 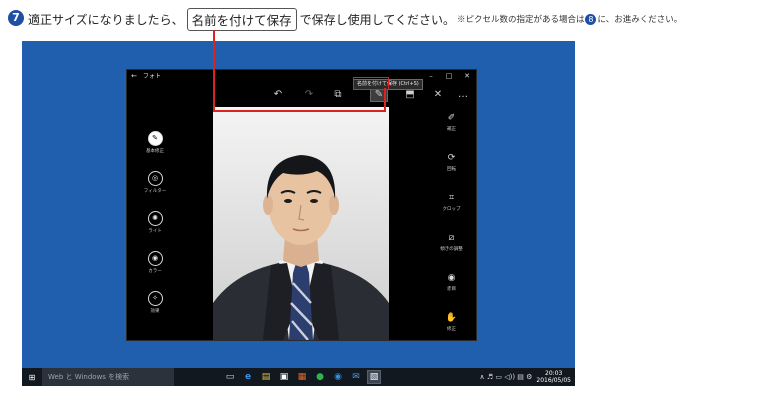 What do you see at coordinates (640, 20) in the screenshot?
I see `note-suffix: に、お進みください。` at bounding box center [640, 20].